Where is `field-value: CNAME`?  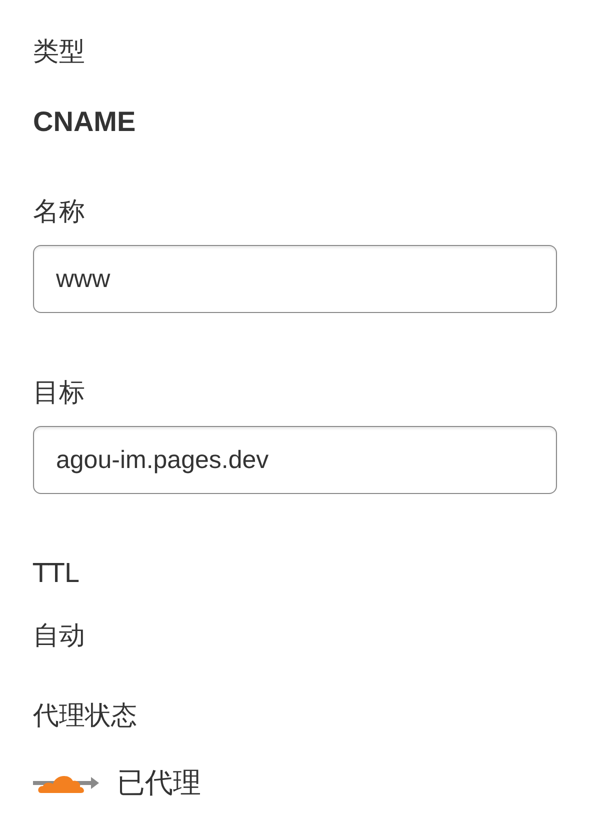 field-value: CNAME is located at coordinates (84, 122).